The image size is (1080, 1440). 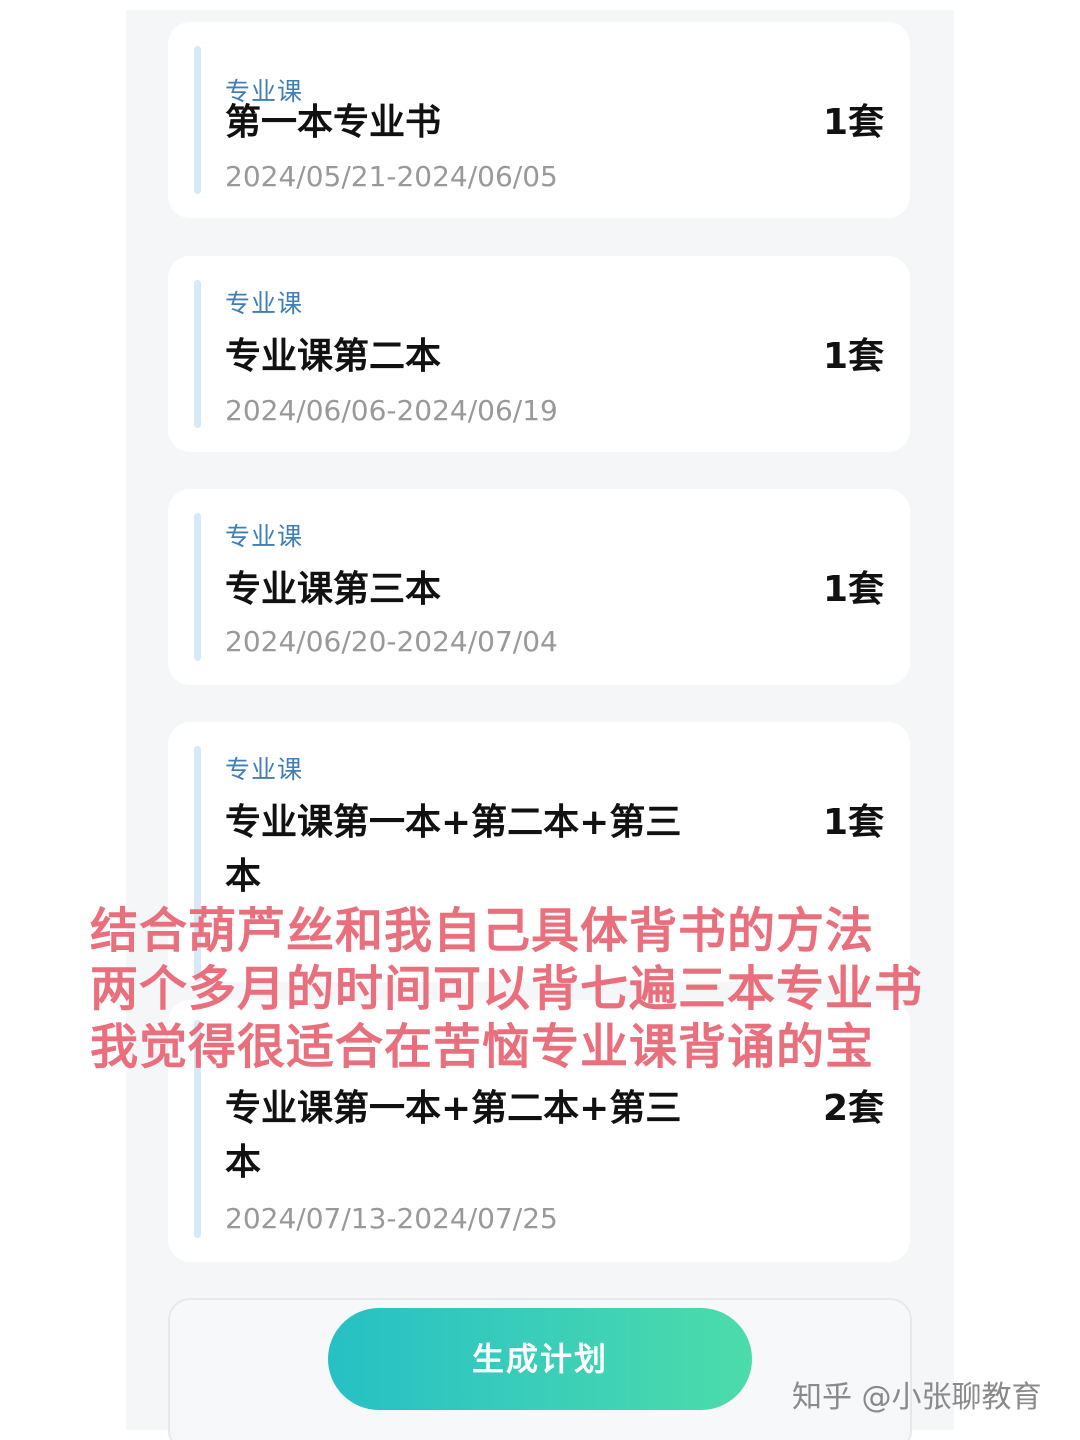 What do you see at coordinates (333, 589) in the screenshot?
I see `card-title: 专业课第三本` at bounding box center [333, 589].